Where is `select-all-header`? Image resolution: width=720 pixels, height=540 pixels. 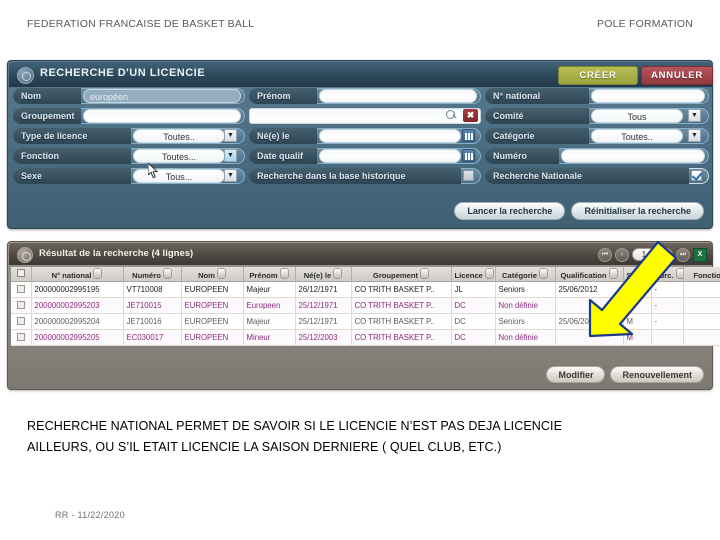 select-all-header is located at coordinates (21, 274).